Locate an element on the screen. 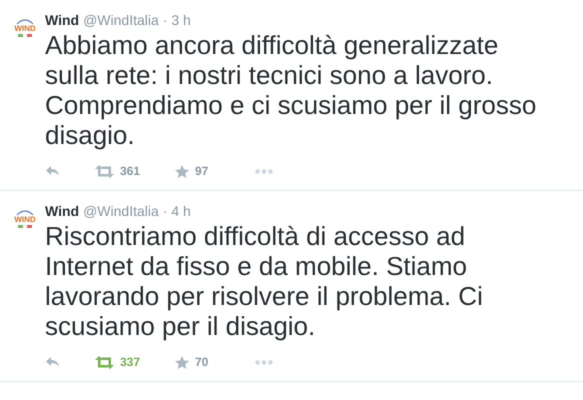 This screenshot has height=400, width=583. retweet-count: 337 is located at coordinates (130, 362).